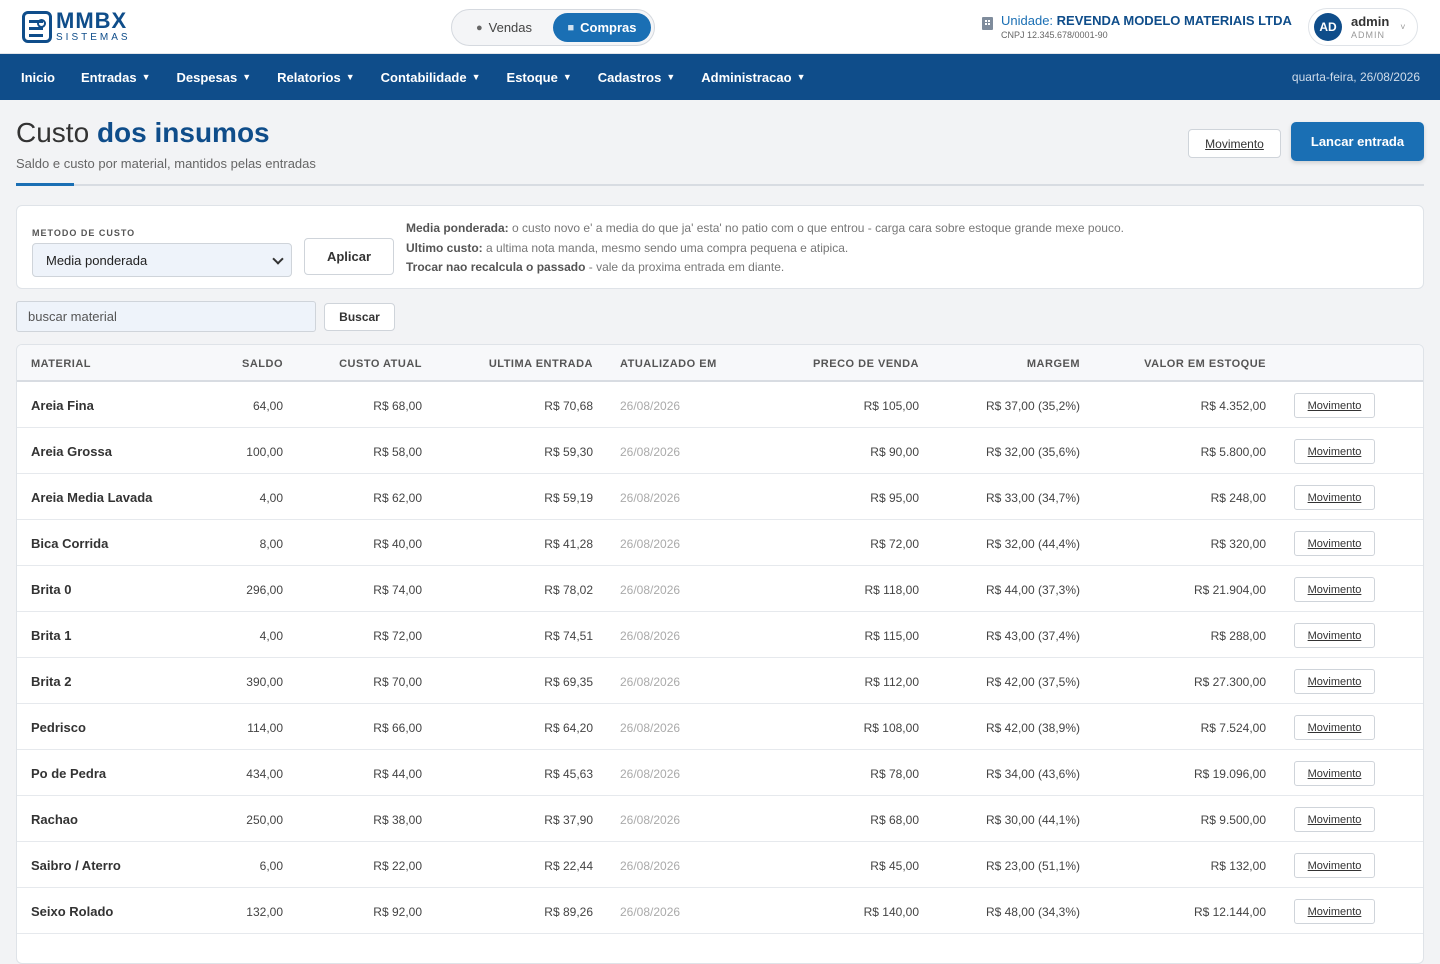  What do you see at coordinates (1370, 21) in the screenshot?
I see `user-name: admin` at bounding box center [1370, 21].